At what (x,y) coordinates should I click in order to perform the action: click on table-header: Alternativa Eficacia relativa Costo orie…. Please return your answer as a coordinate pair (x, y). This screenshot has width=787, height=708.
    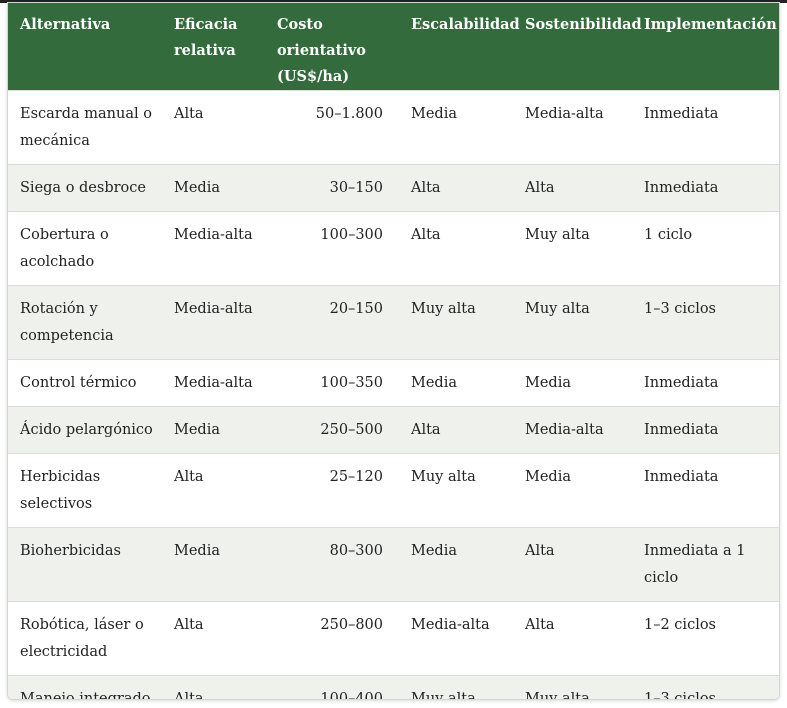
    Looking at the image, I should click on (393, 47).